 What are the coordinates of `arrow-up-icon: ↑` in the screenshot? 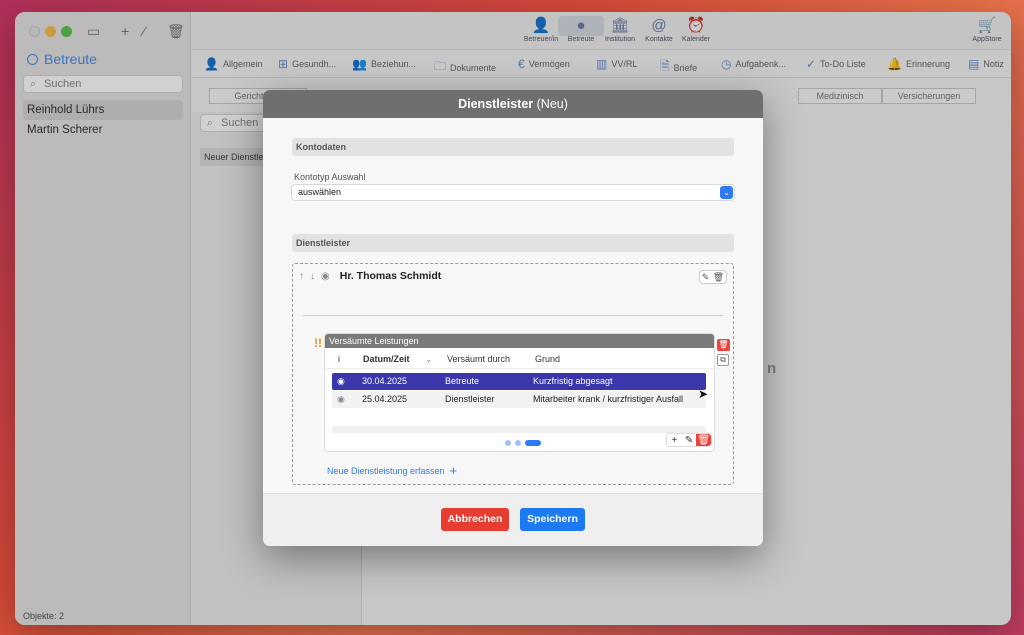 It's located at (301, 276).